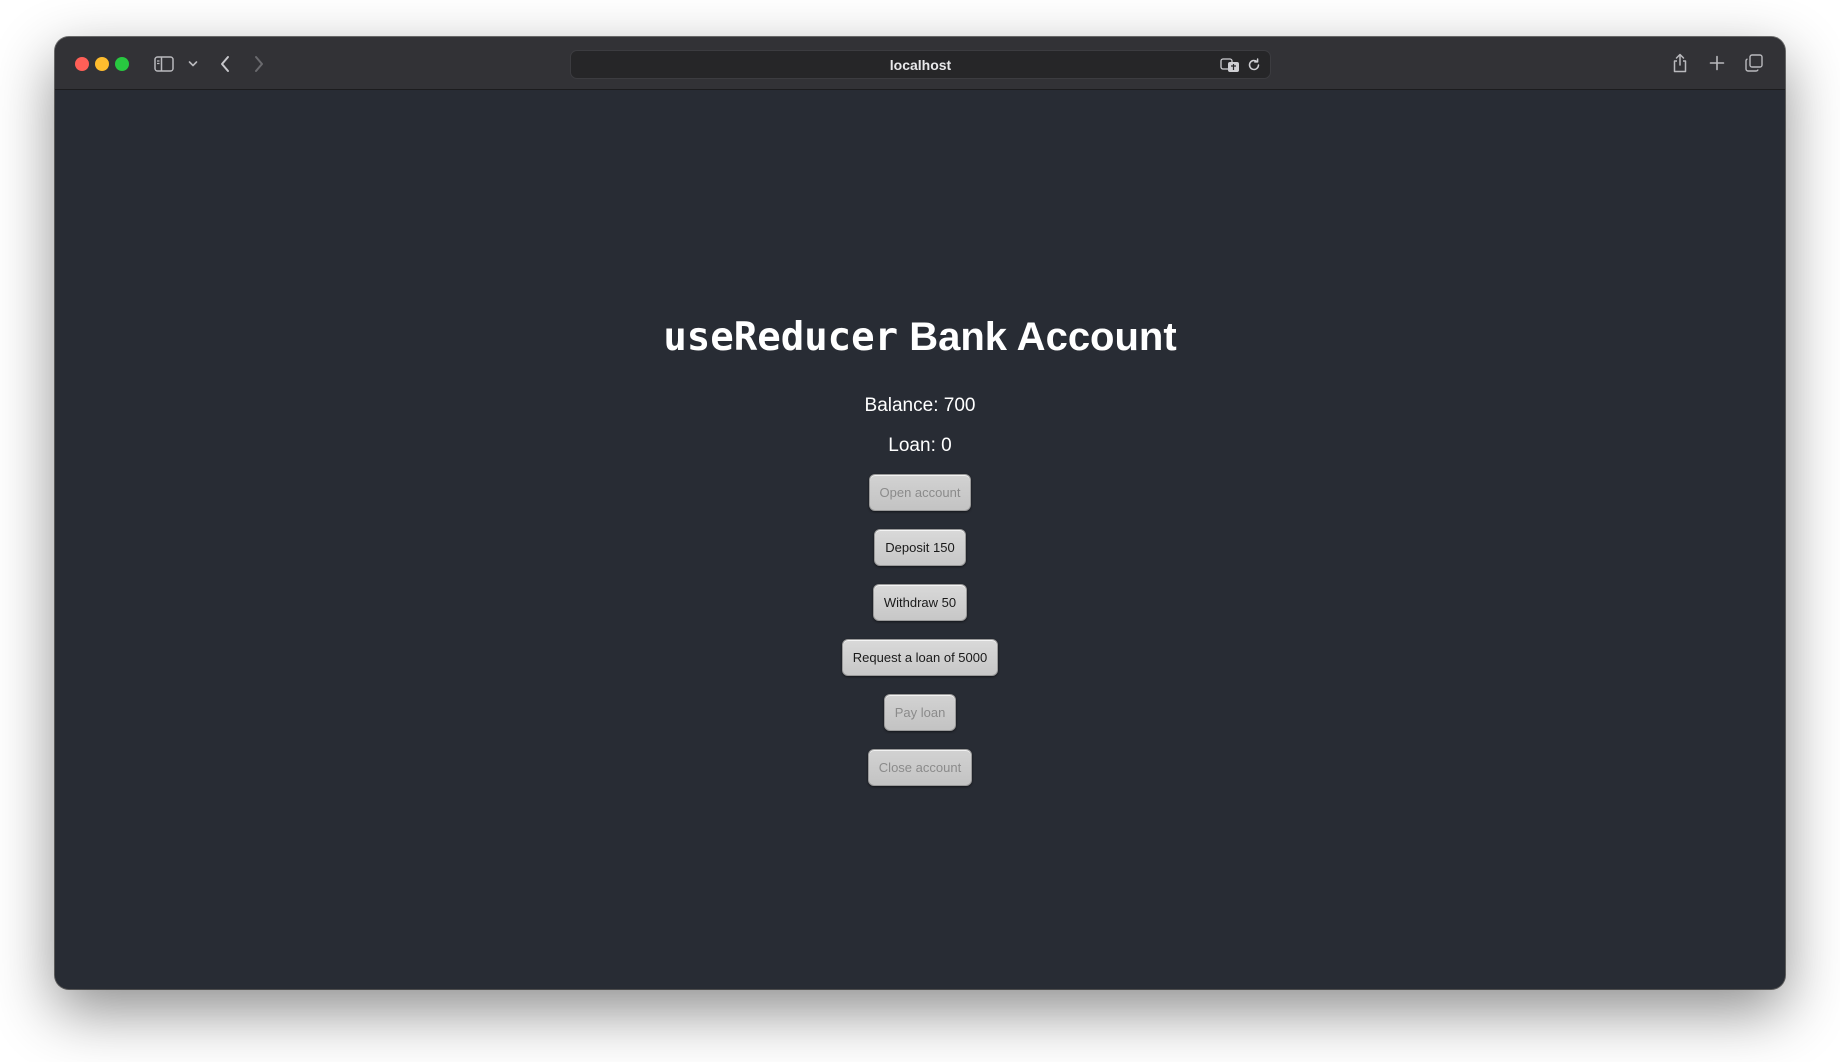 The height and width of the screenshot is (1062, 1840). I want to click on close-window-button, so click(82, 64).